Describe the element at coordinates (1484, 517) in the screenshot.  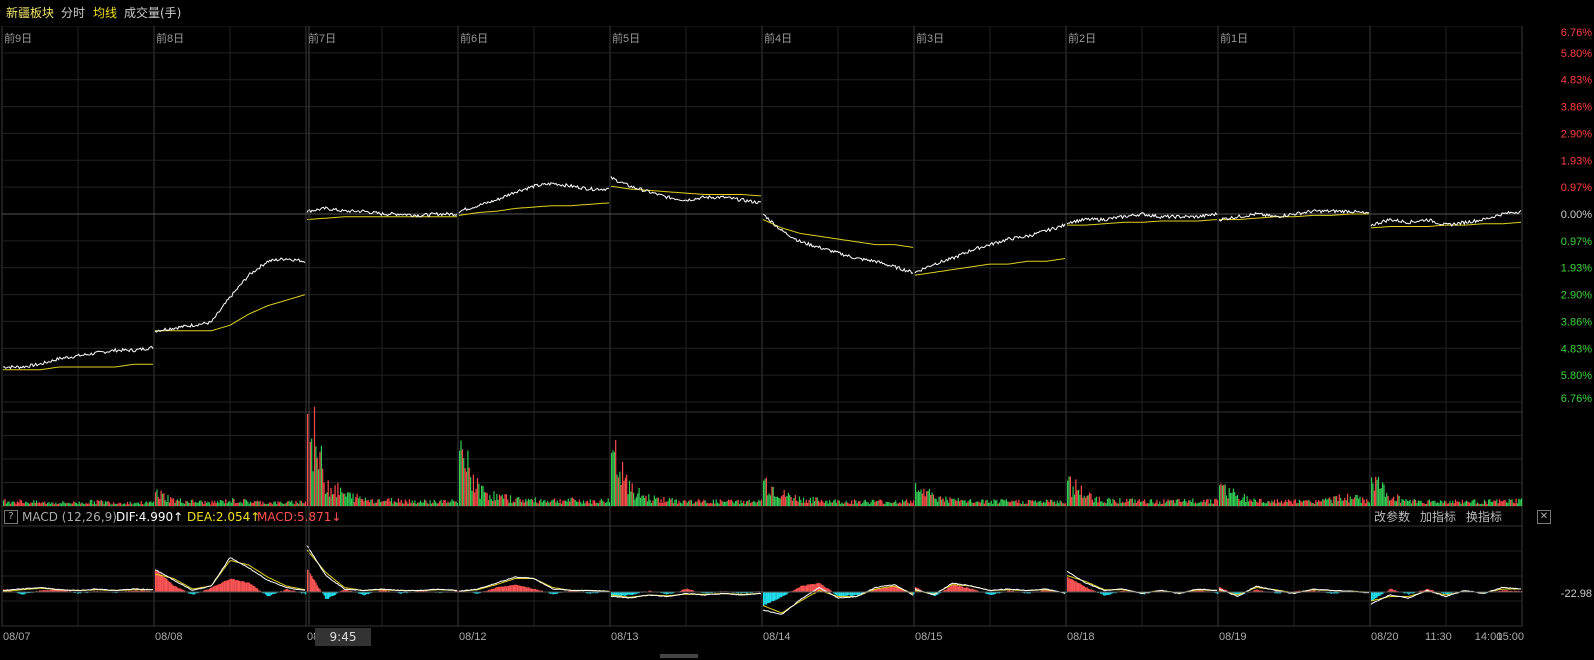
I see `switch-indicator-button: 换指标` at that location.